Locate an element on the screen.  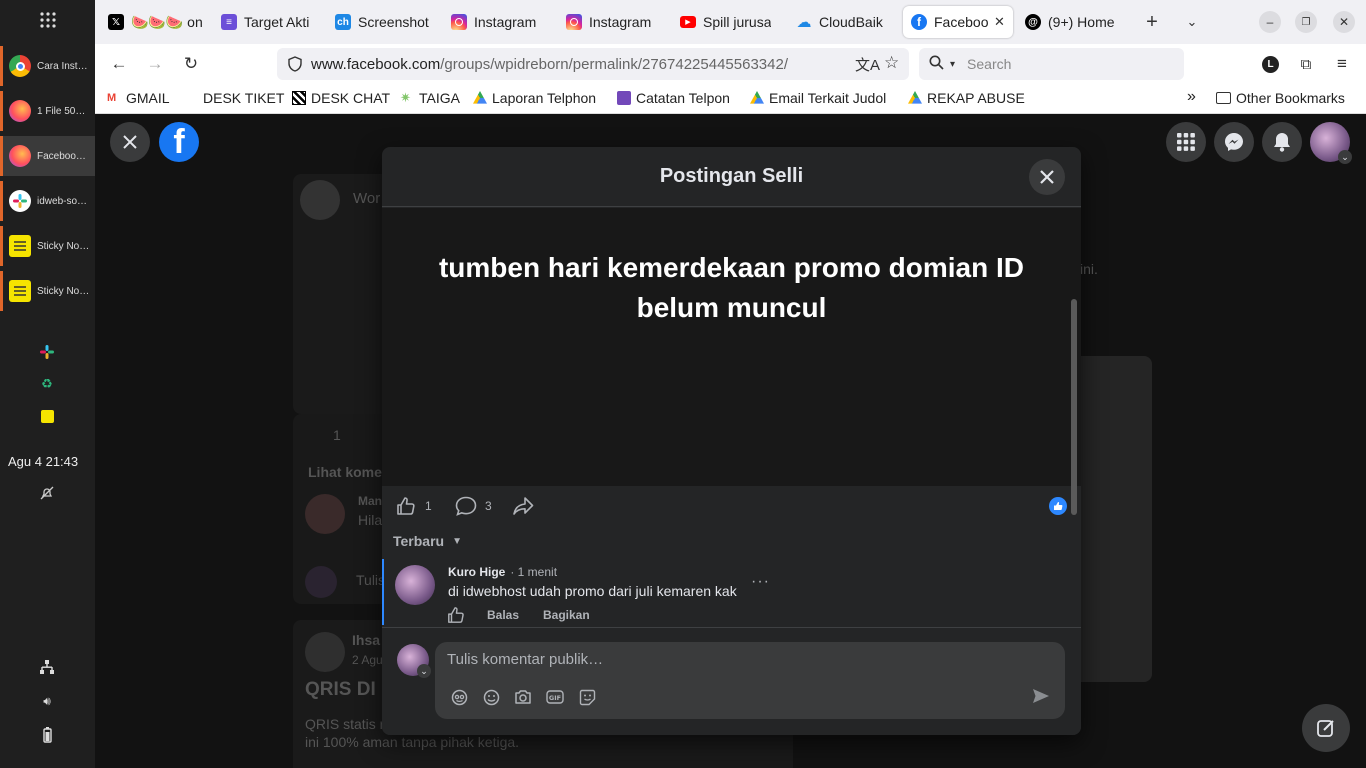
bookmark-email-terkait-judol: Email Terkait Judol is located at coordinates (818, 98).